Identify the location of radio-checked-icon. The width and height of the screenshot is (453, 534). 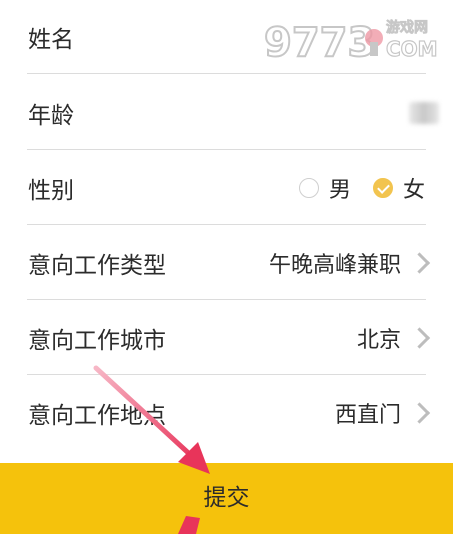
(382, 188).